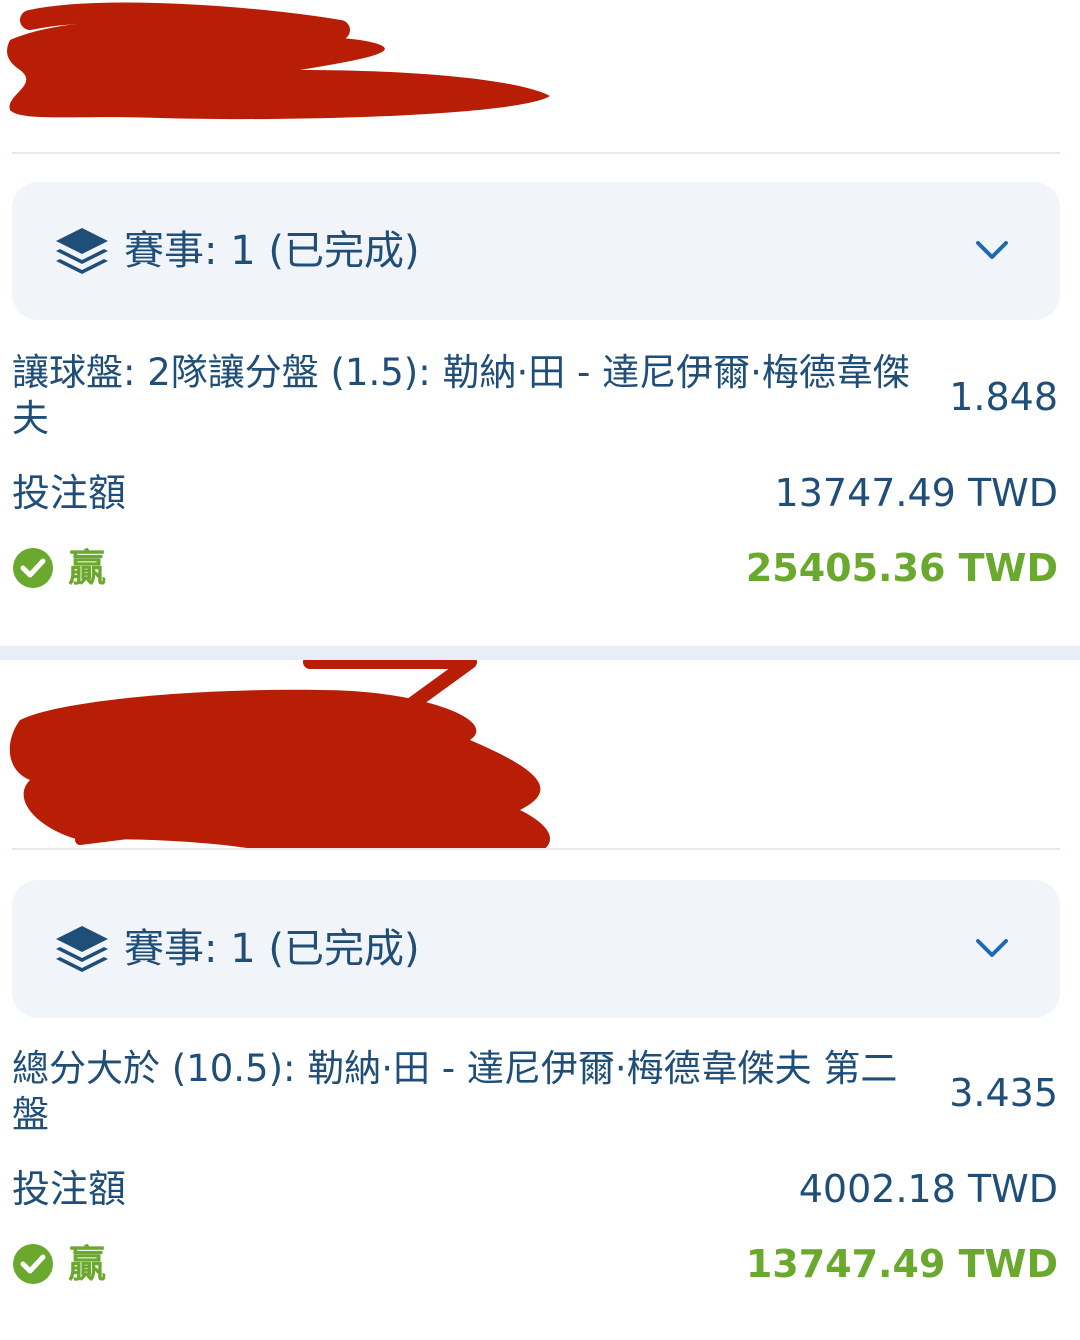  What do you see at coordinates (1003, 1093) in the screenshot?
I see `bet-odds: 3.435` at bounding box center [1003, 1093].